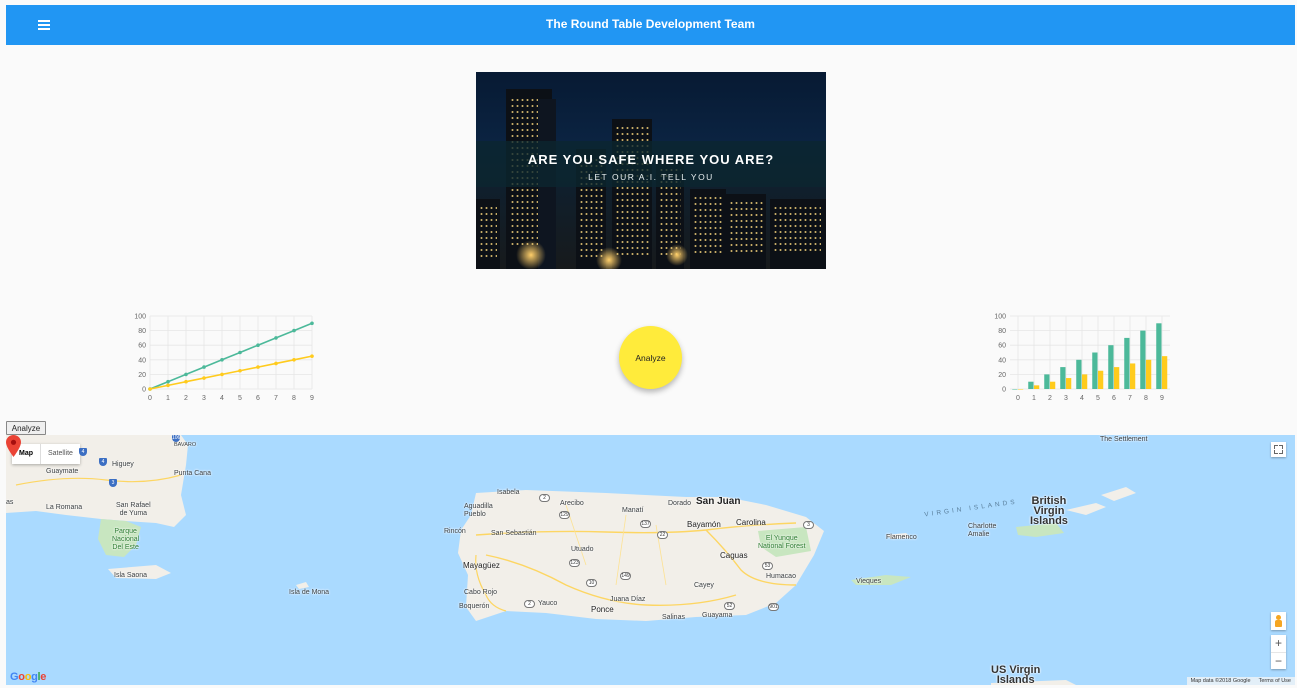 The width and height of the screenshot is (1297, 688). Describe the element at coordinates (1275, 681) in the screenshot. I see `terms-of-use-link: Terms of Use` at that location.